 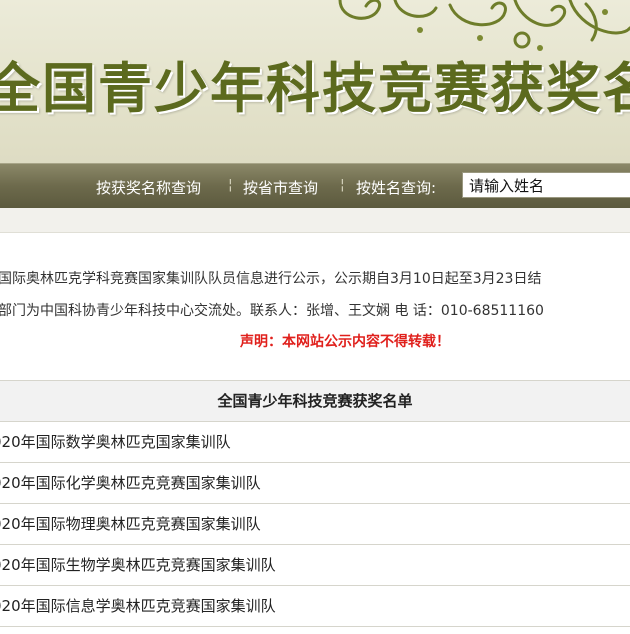 What do you see at coordinates (130, 524) in the screenshot?
I see `row-link: 020年国际物理奥林匹克竞赛国家集训队` at bounding box center [130, 524].